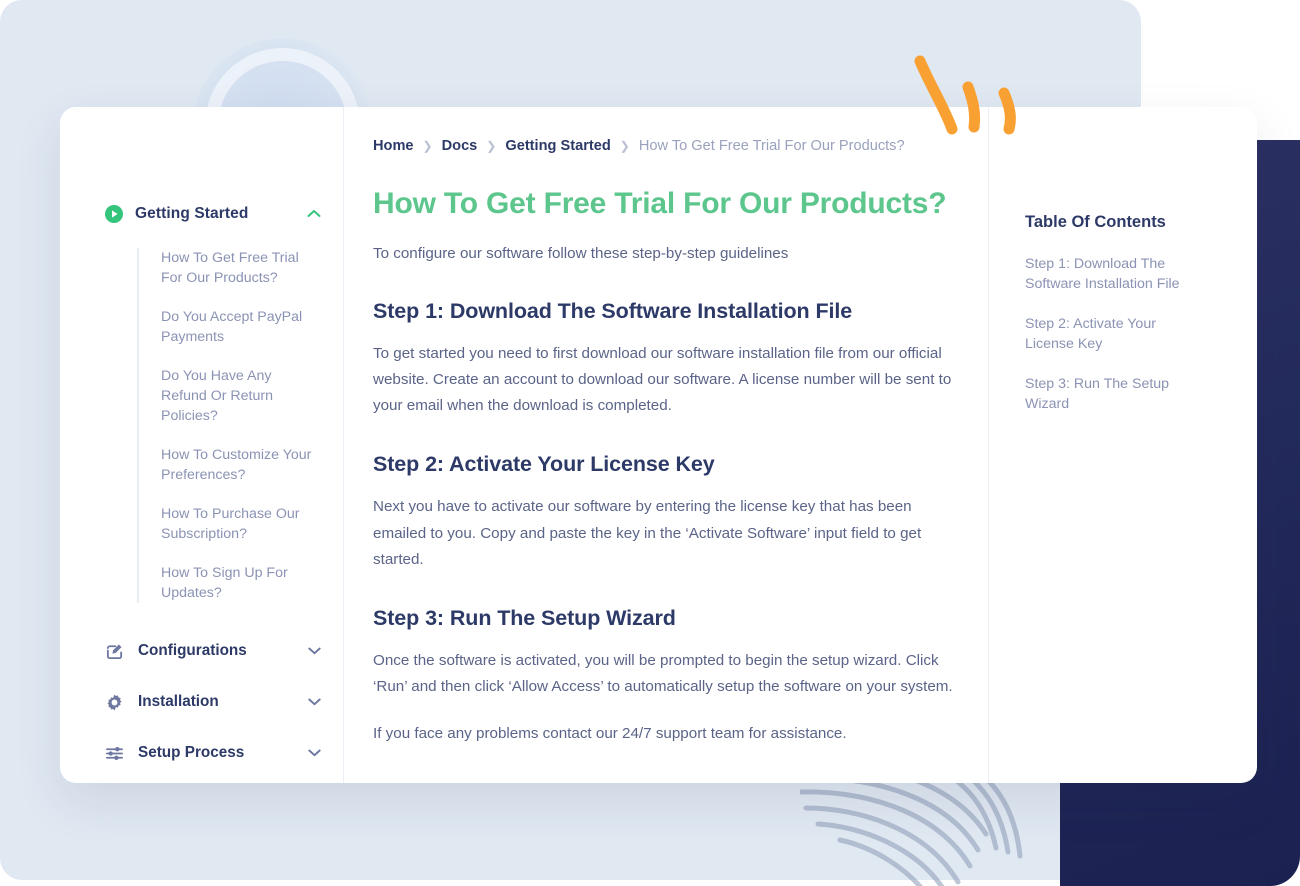 Image resolution: width=1300 pixels, height=886 pixels. What do you see at coordinates (524, 617) in the screenshot?
I see `section-heading-step-3: Step 3: Run The Setup Wizard` at bounding box center [524, 617].